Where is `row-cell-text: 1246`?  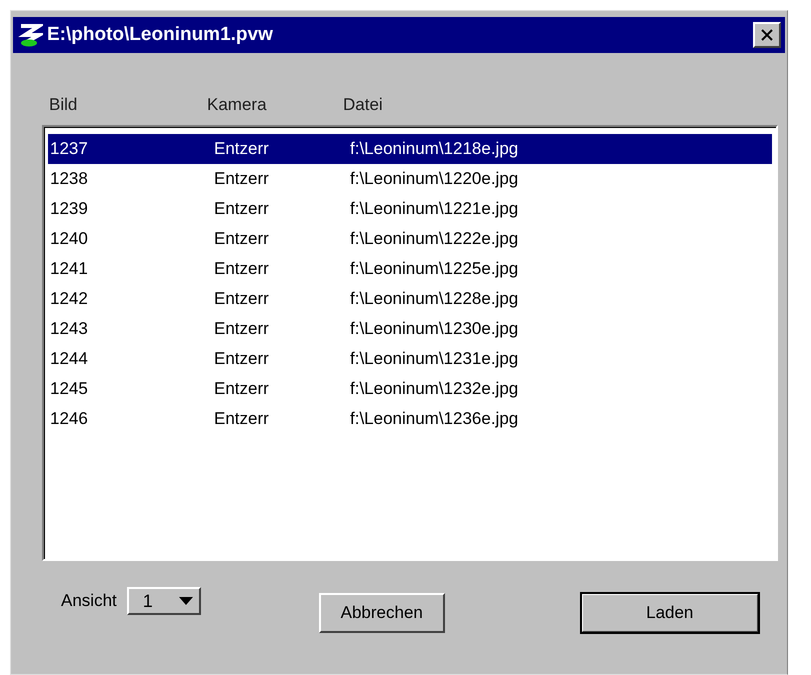
row-cell-text: 1246 is located at coordinates (69, 419).